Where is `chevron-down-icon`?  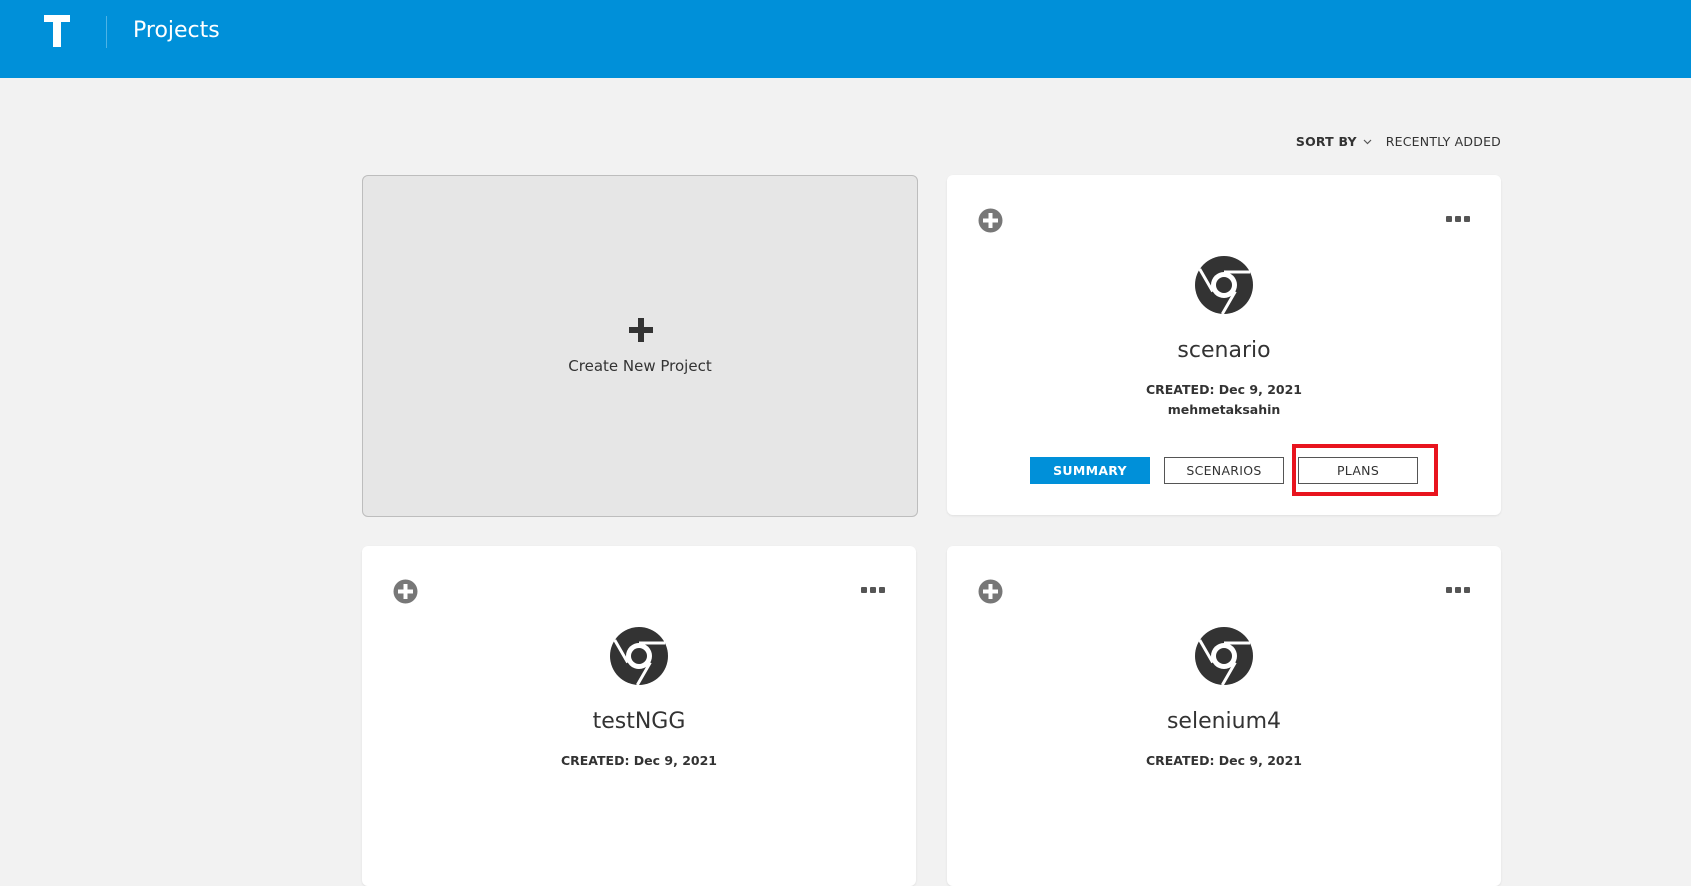 chevron-down-icon is located at coordinates (1367, 142).